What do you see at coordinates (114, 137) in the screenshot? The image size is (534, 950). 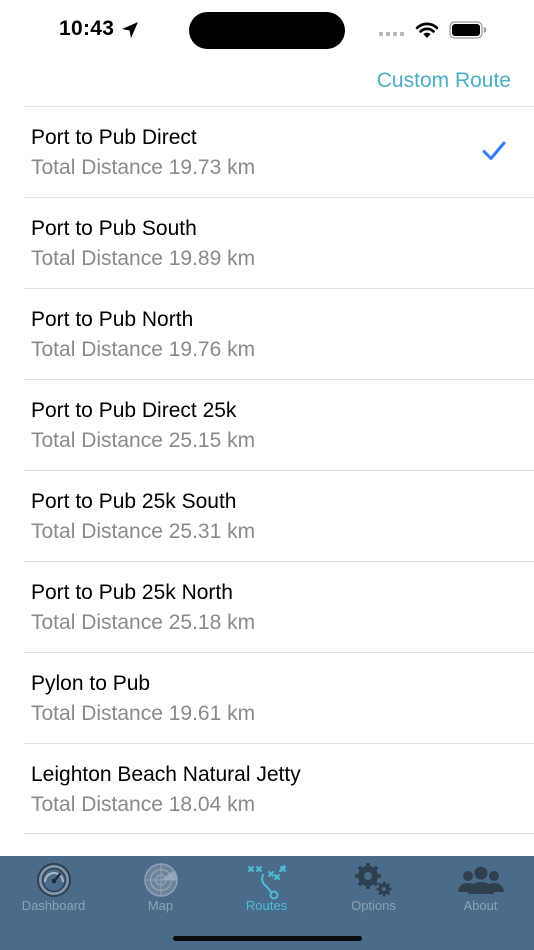 I see `route-name: Port to Pub Direct` at bounding box center [114, 137].